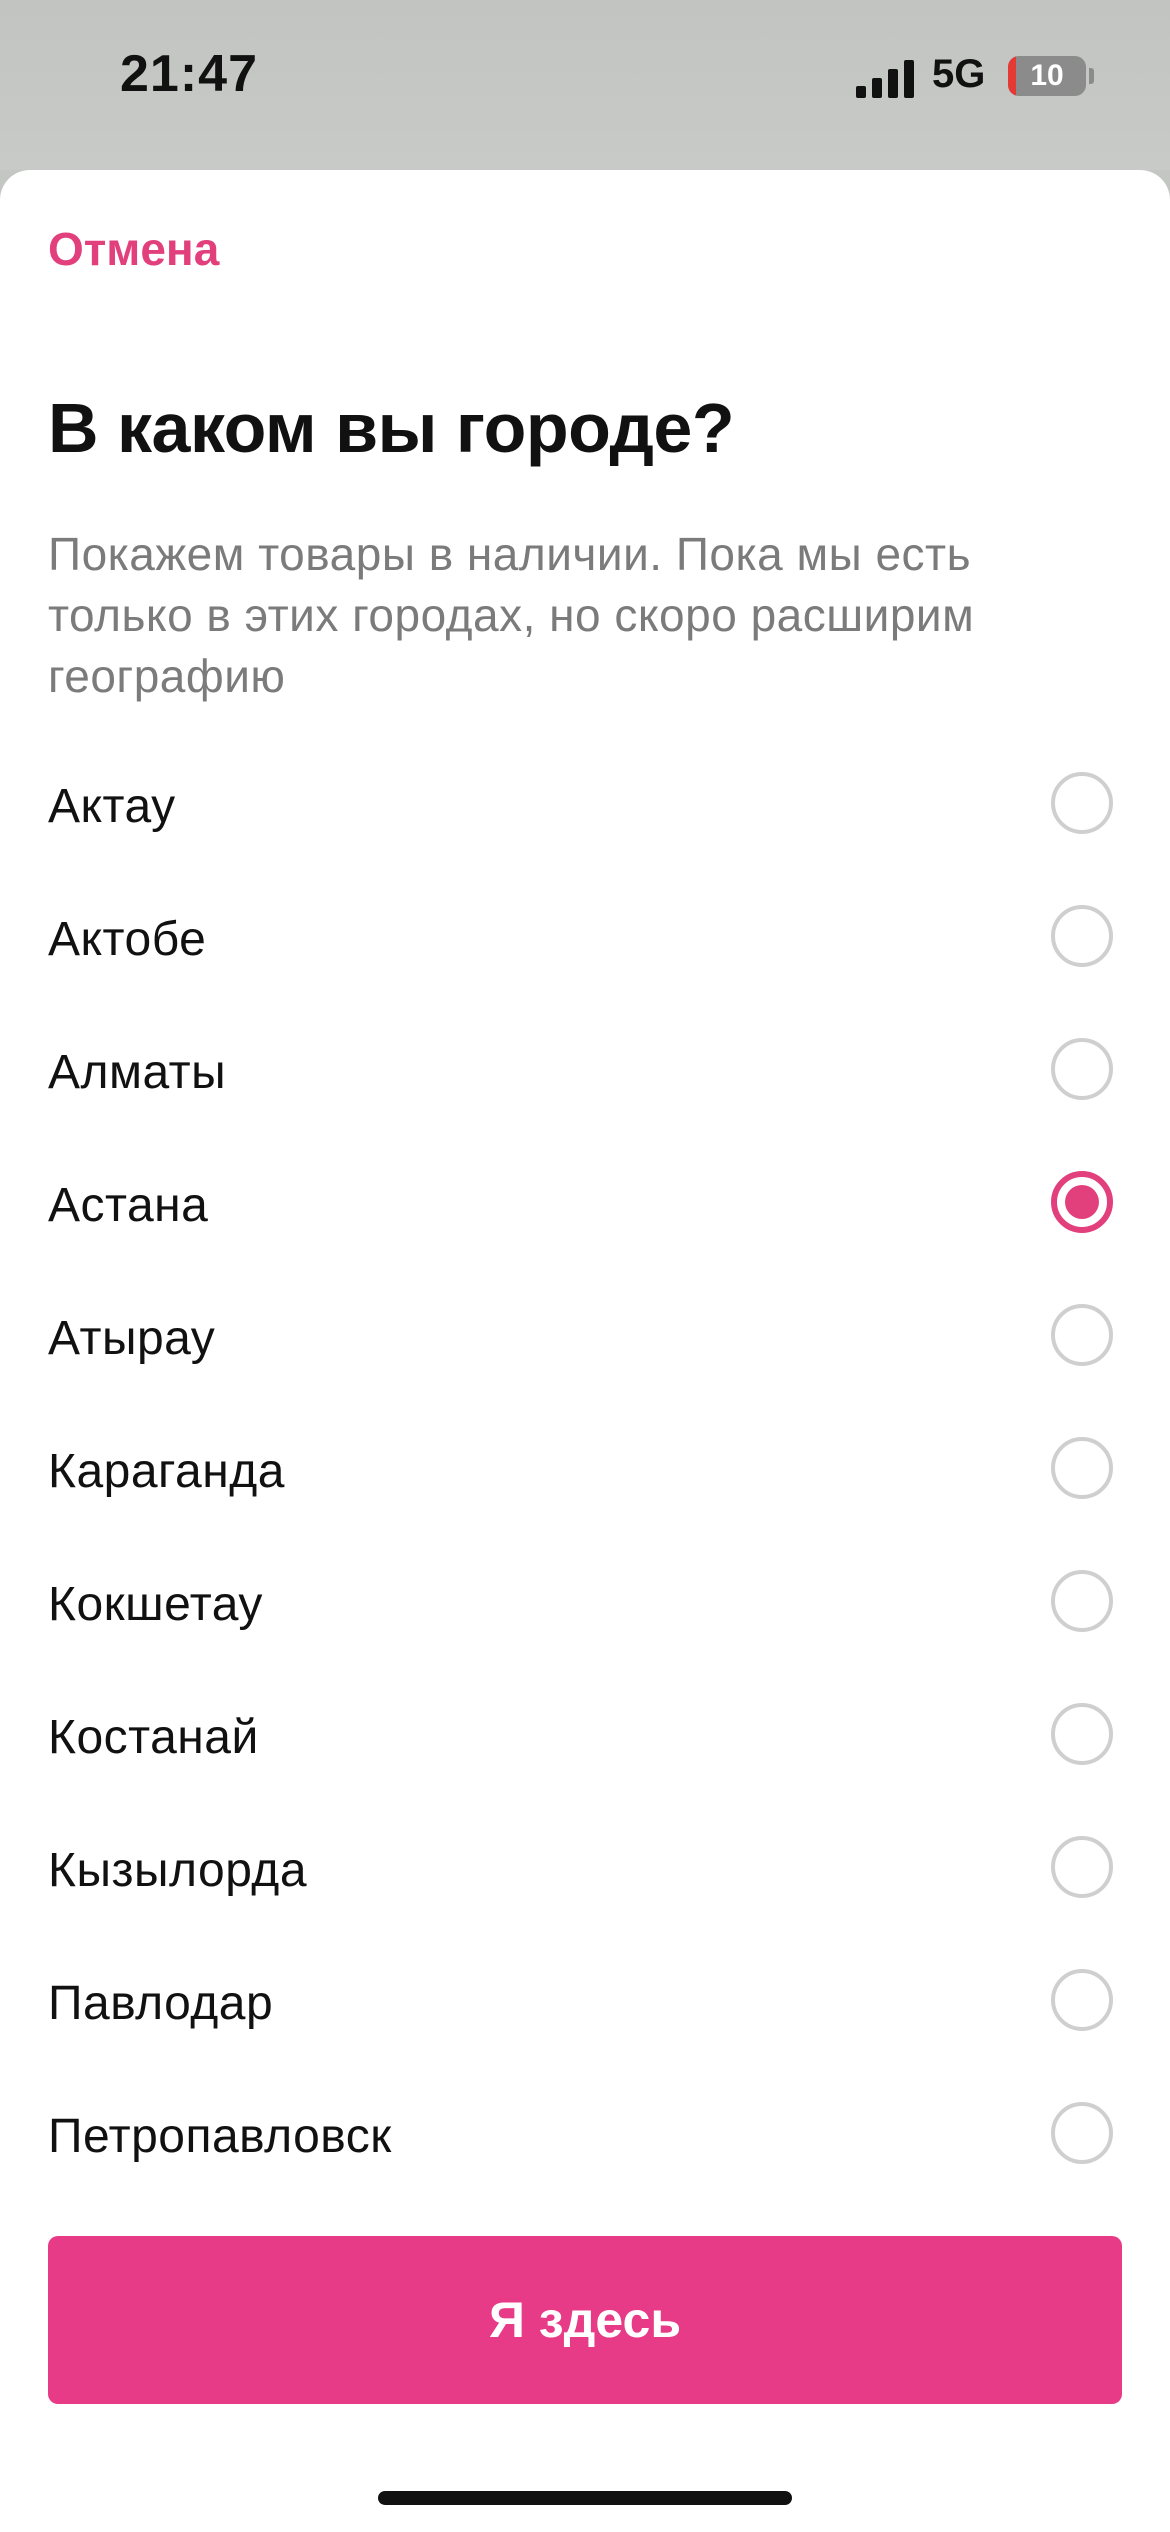  What do you see at coordinates (585, 1205) in the screenshot?
I see `city-option-astana: Астана` at bounding box center [585, 1205].